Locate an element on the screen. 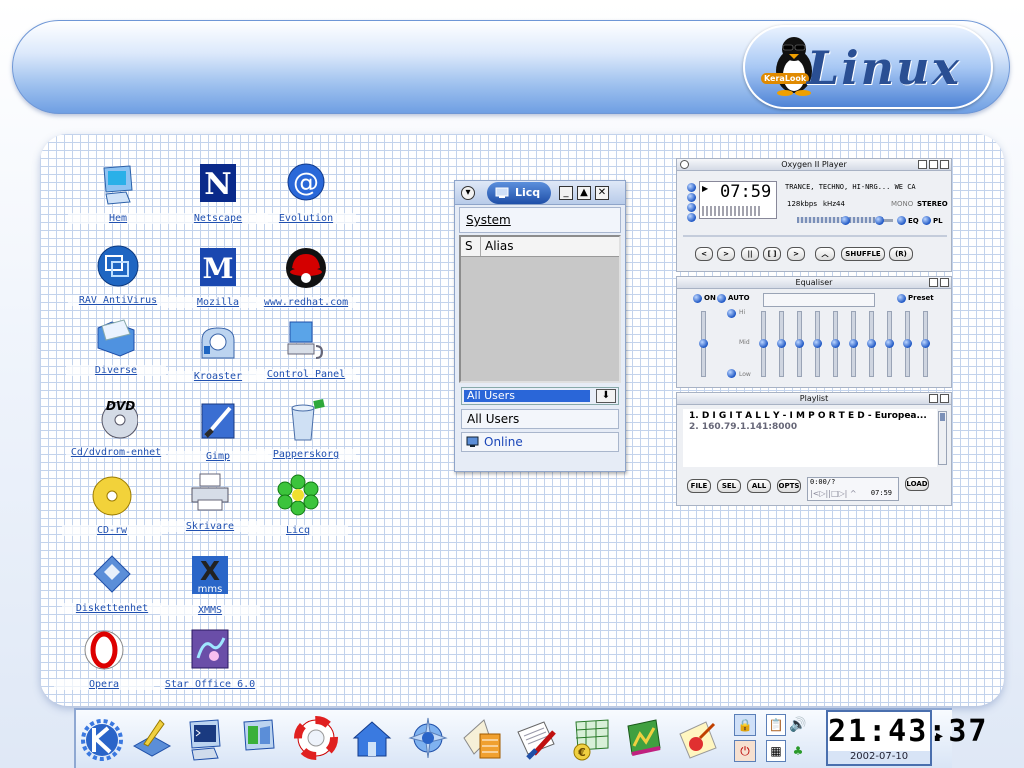  desktop-icon-mozilla: M Mozilla is located at coordinates (218, 277).